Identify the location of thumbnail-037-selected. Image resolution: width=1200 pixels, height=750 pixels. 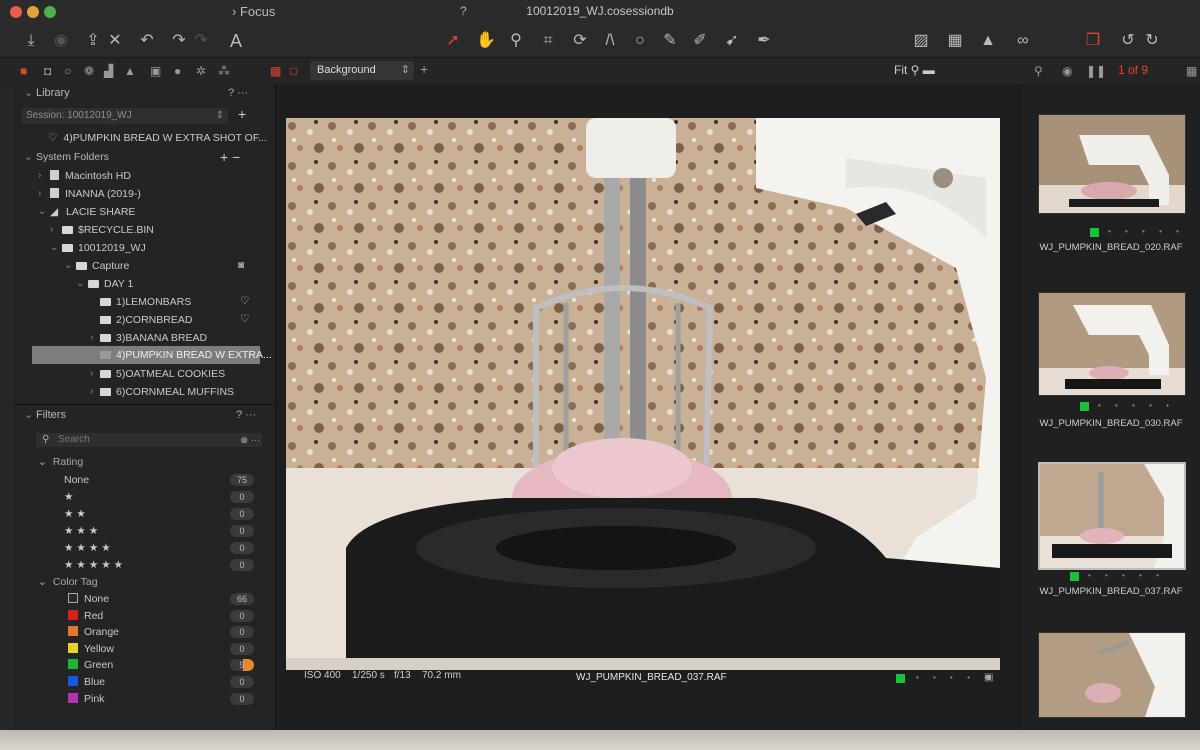
(1112, 516).